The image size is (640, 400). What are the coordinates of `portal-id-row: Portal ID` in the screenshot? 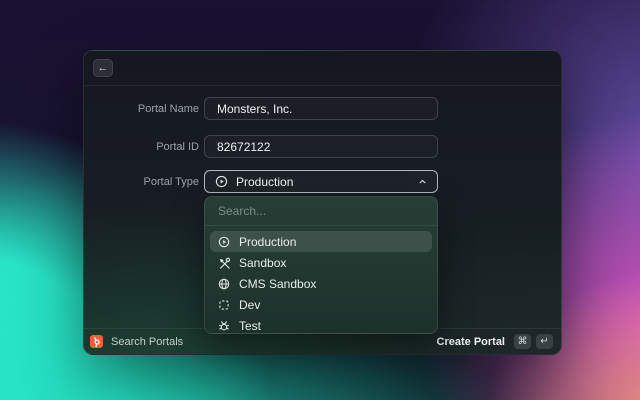 It's located at (322, 146).